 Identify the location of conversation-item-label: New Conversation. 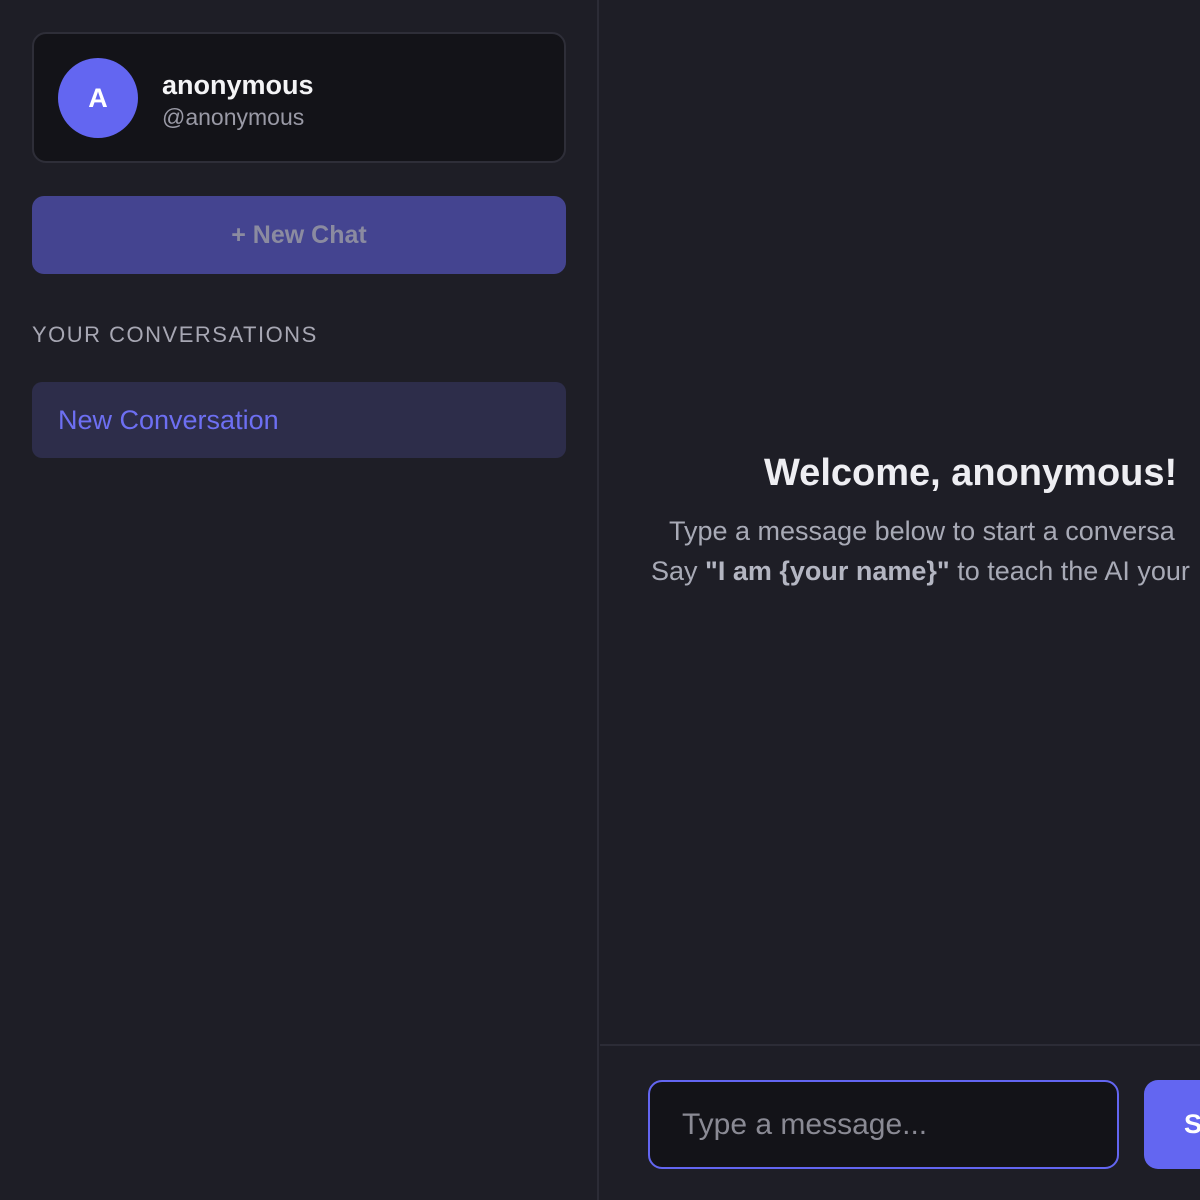
(168, 419).